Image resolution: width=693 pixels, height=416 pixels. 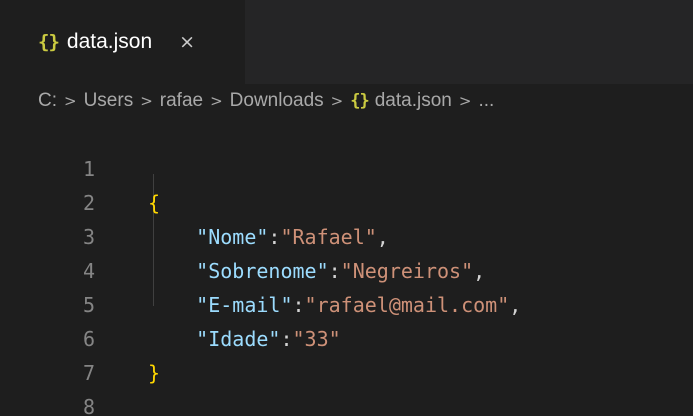 I want to click on tab-data-json: {} data.json ×, so click(x=122, y=42).